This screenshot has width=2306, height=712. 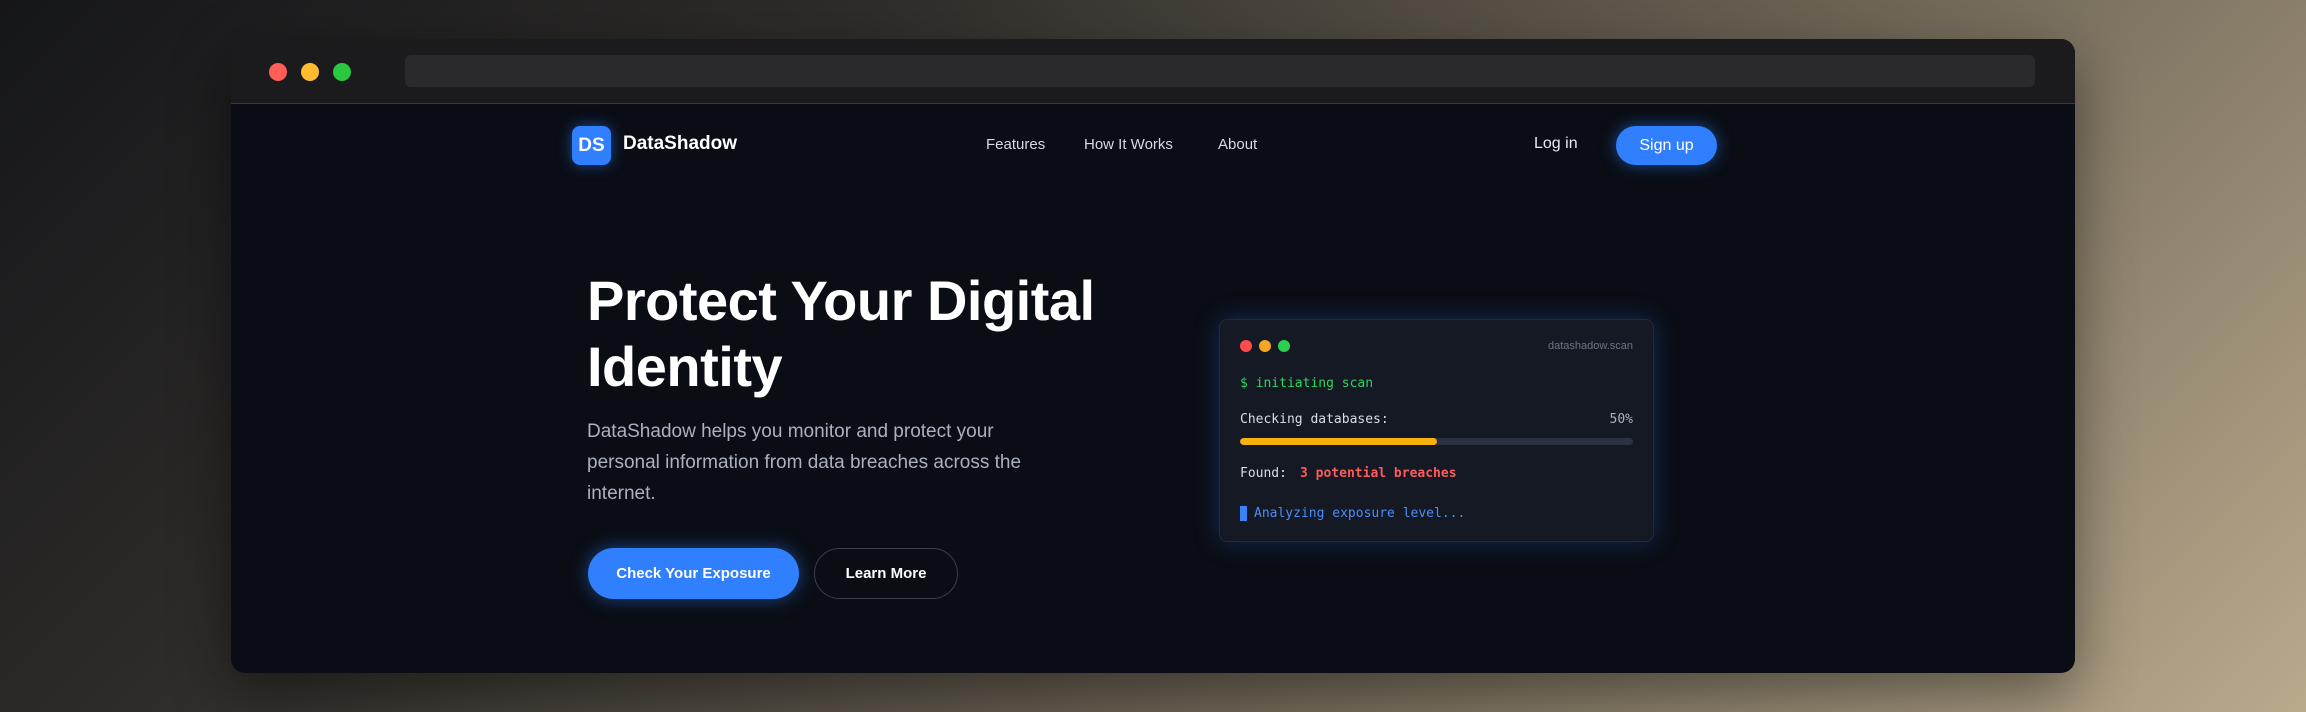 What do you see at coordinates (278, 72) in the screenshot?
I see `close-window-button` at bounding box center [278, 72].